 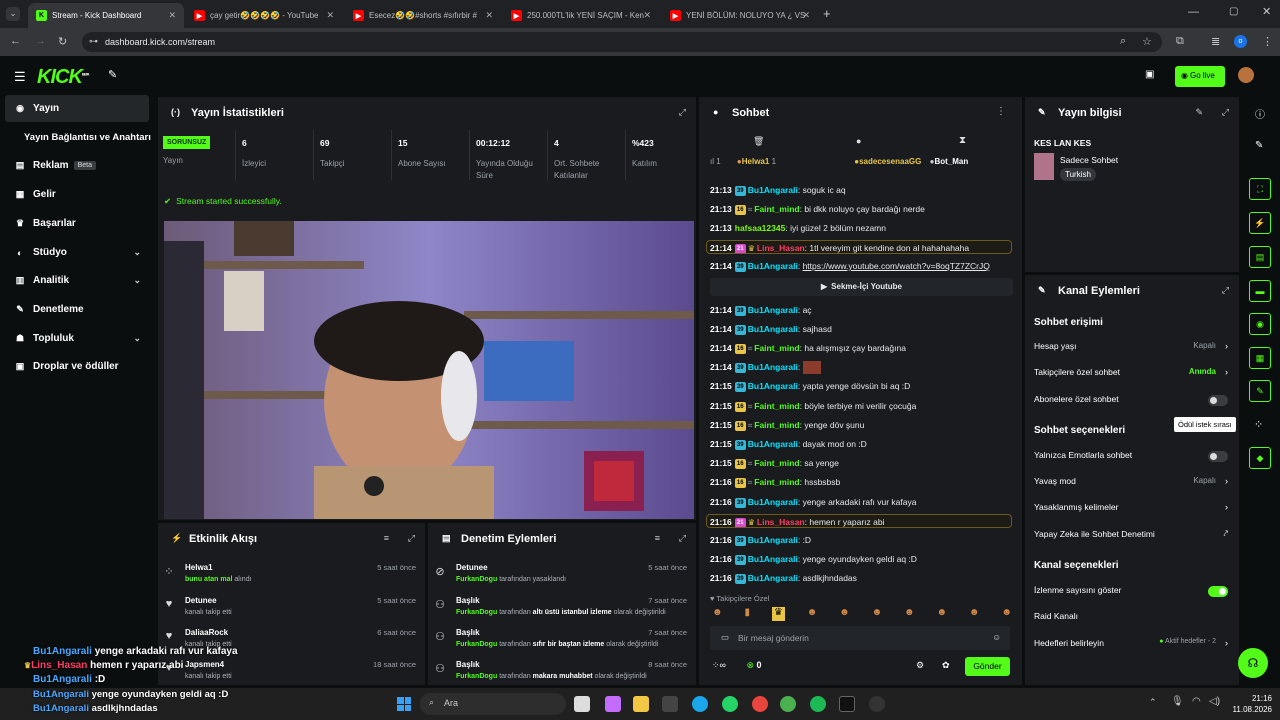 What do you see at coordinates (1131, 592) in the screenshot?
I see `setting-show-viewcount: İzlenme sayısını göster` at bounding box center [1131, 592].